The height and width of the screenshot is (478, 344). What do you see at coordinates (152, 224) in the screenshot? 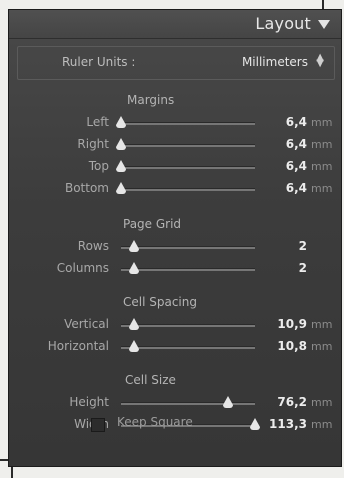
I see `section-title-page-grid: Page Grid` at bounding box center [152, 224].